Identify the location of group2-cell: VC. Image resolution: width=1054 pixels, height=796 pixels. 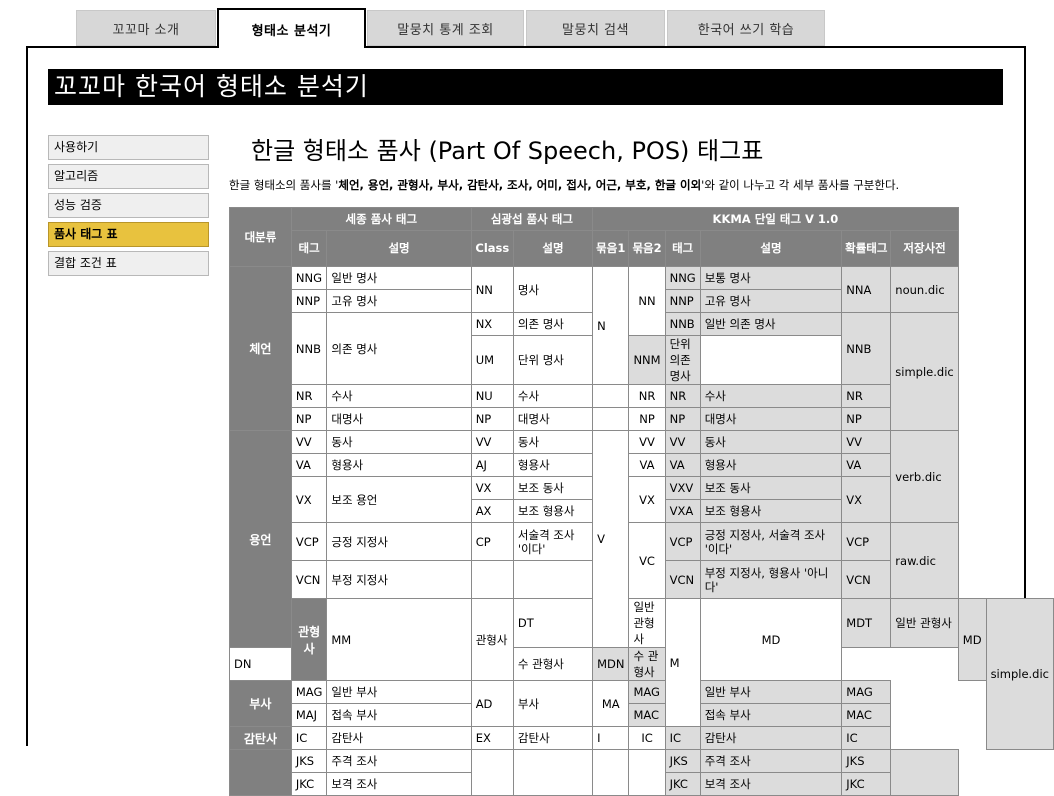
(647, 560).